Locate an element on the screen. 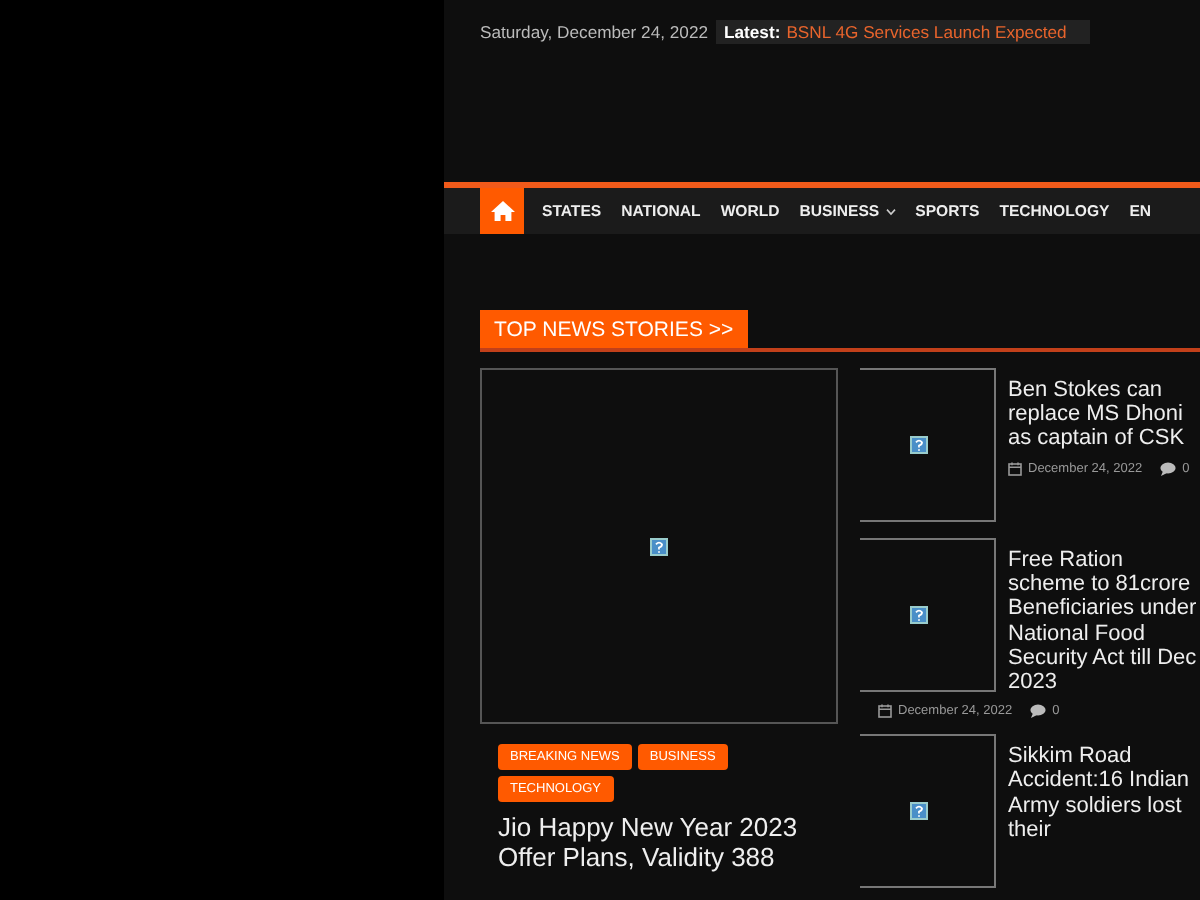 The image size is (1200, 900). caret-icon is located at coordinates (890, 211).